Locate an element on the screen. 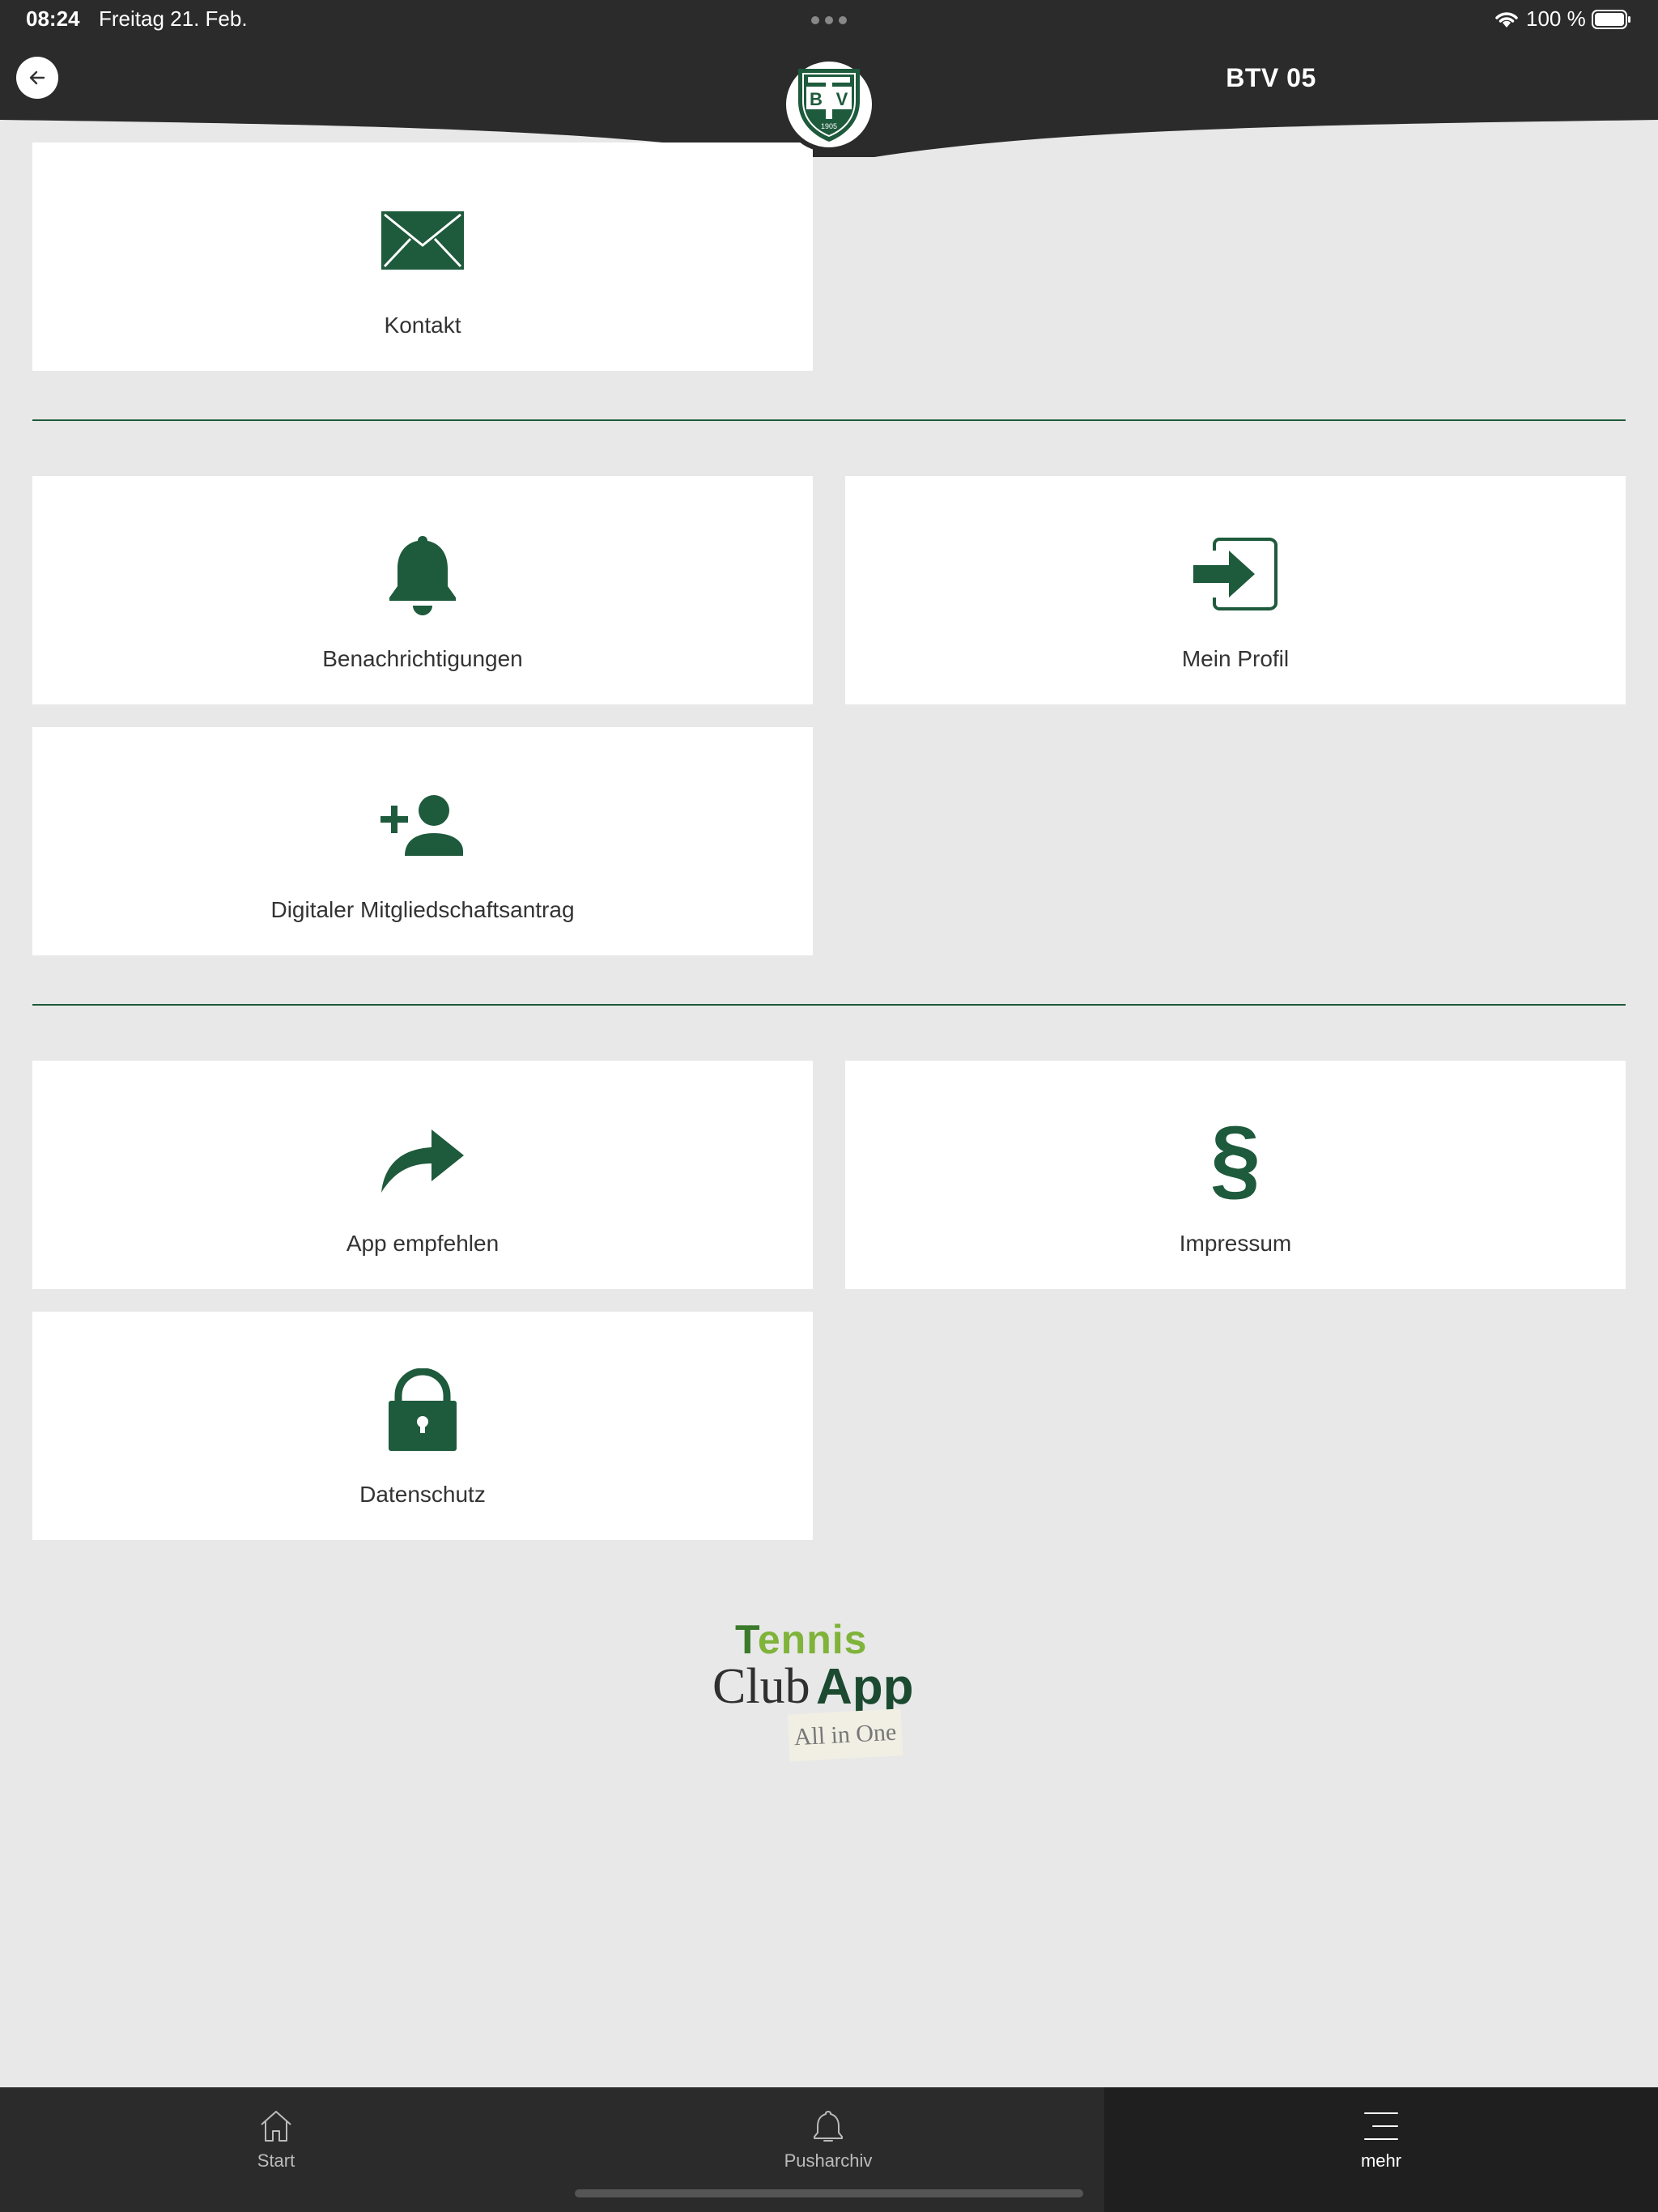 The width and height of the screenshot is (1658, 2212). tab-mehr: mehr is located at coordinates (1381, 2149).